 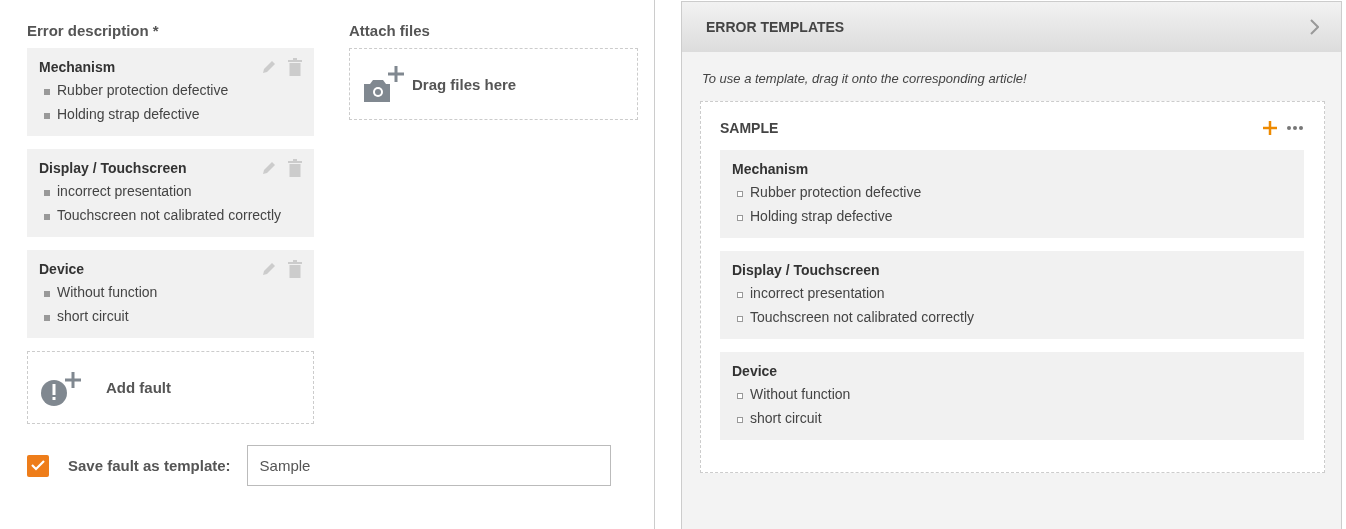 What do you see at coordinates (170, 387) in the screenshot?
I see `add-fault-button: Add fault` at bounding box center [170, 387].